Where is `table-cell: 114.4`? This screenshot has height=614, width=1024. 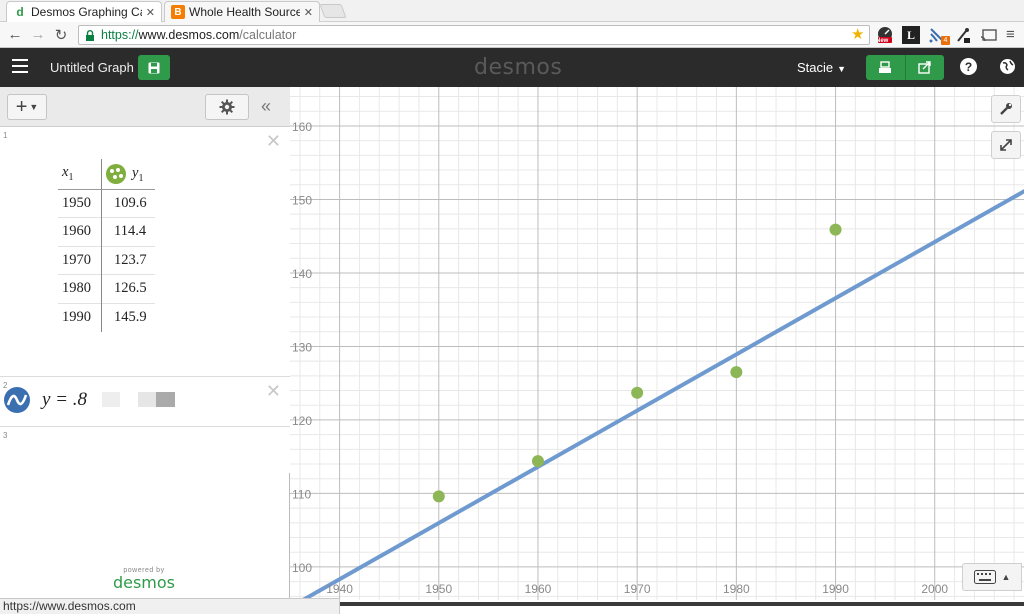 table-cell: 114.4 is located at coordinates (128, 231).